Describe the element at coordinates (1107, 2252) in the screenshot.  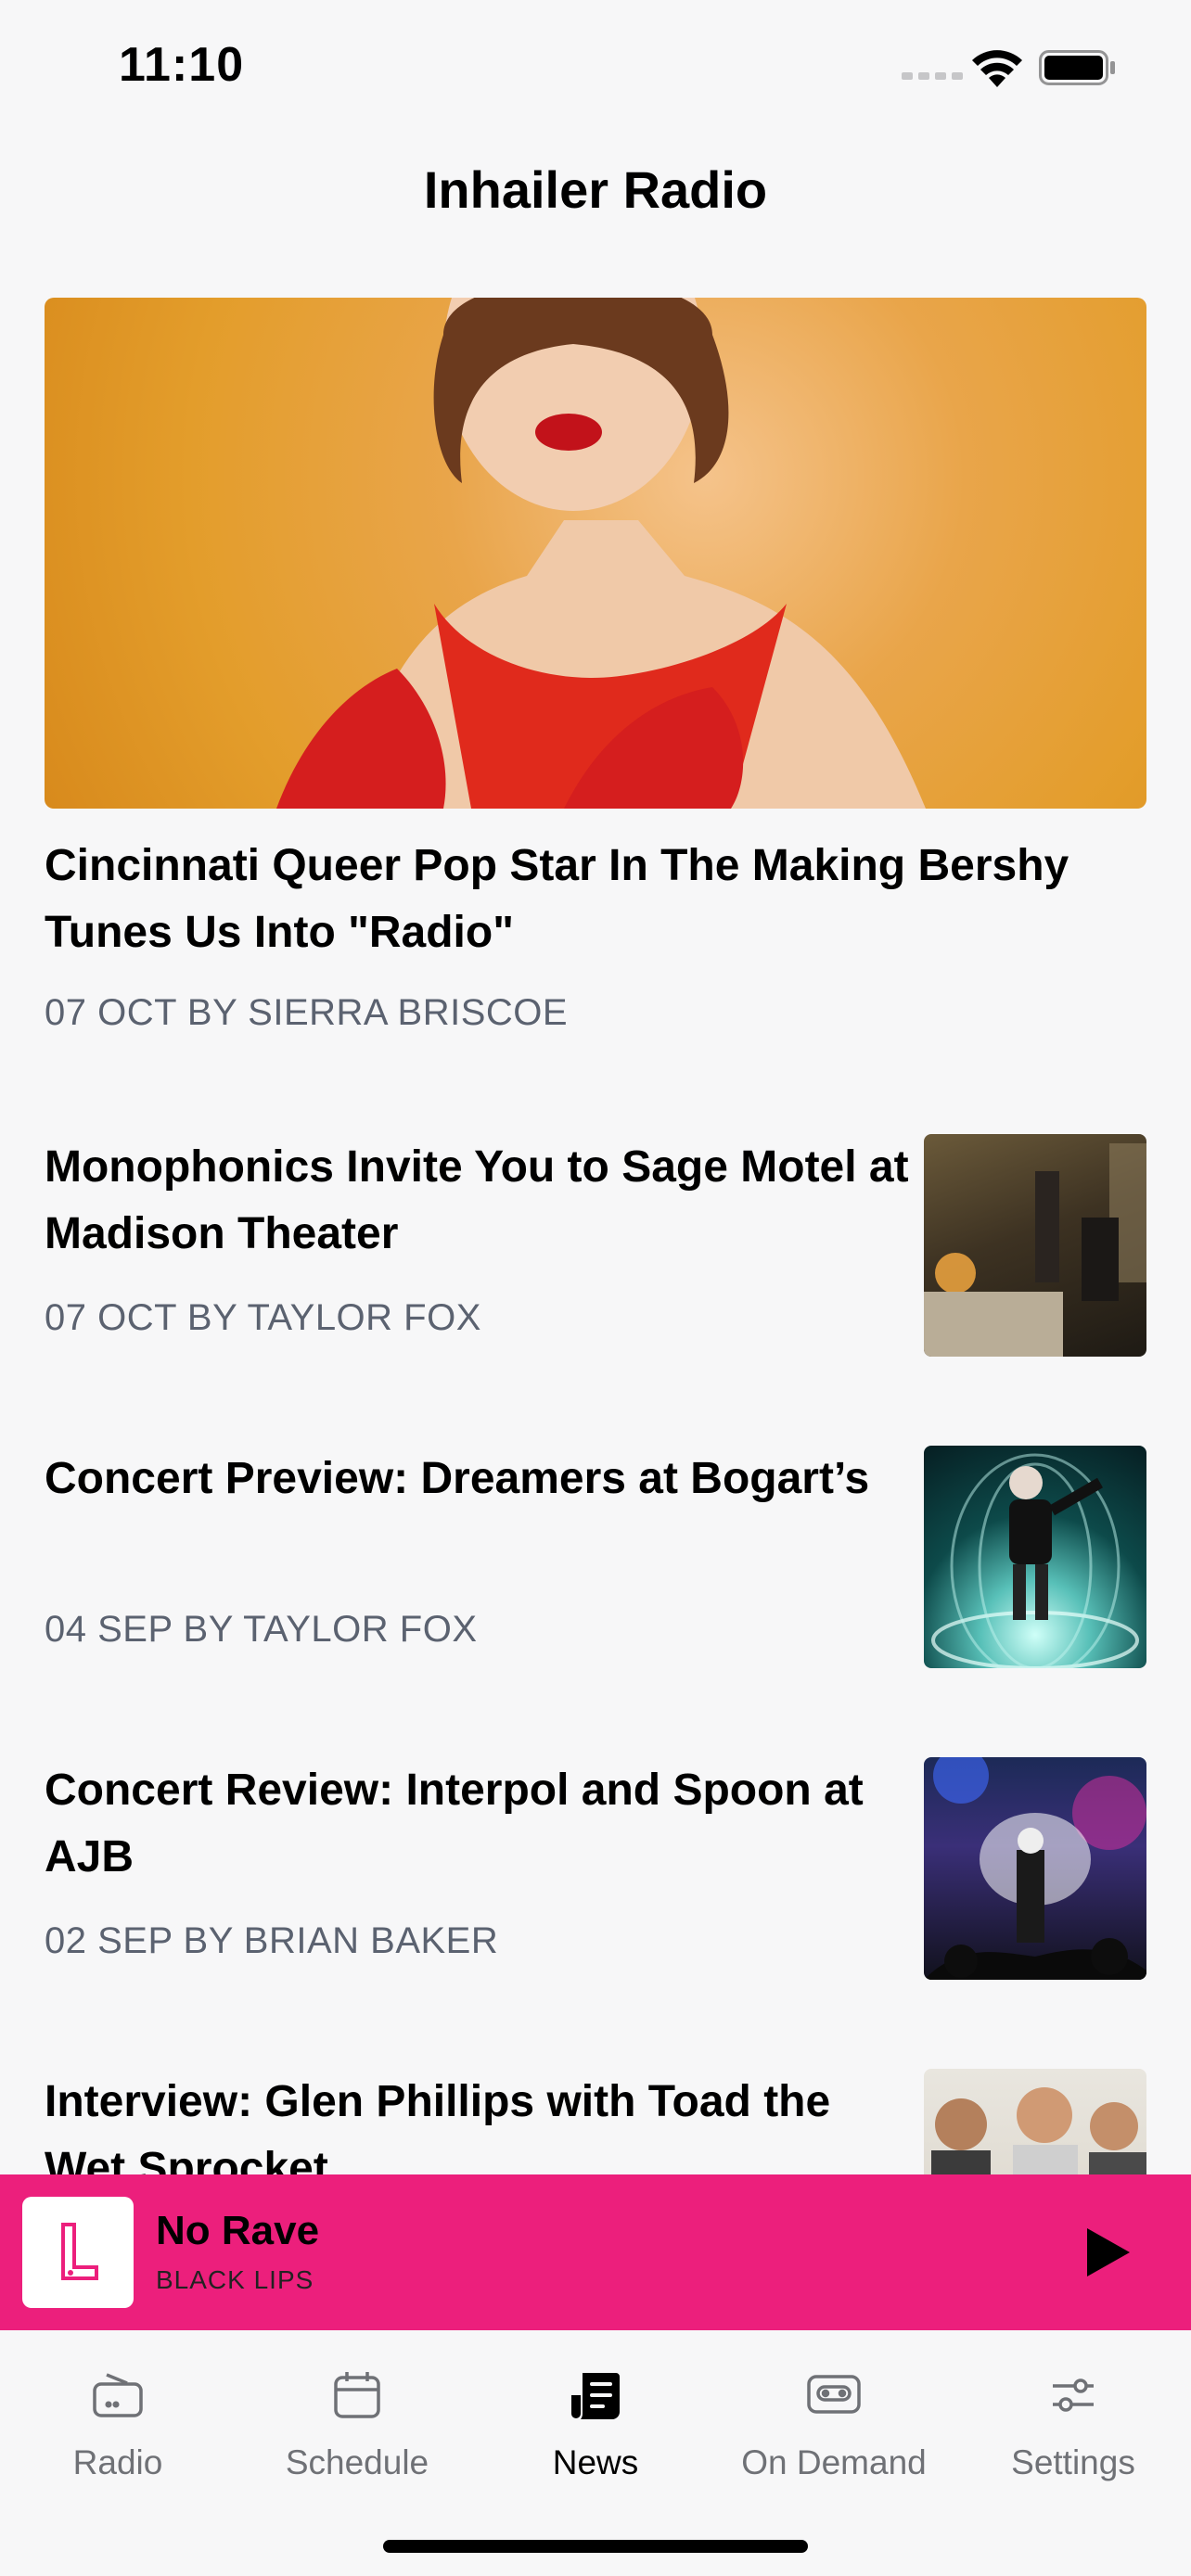
I see `play-icon` at that location.